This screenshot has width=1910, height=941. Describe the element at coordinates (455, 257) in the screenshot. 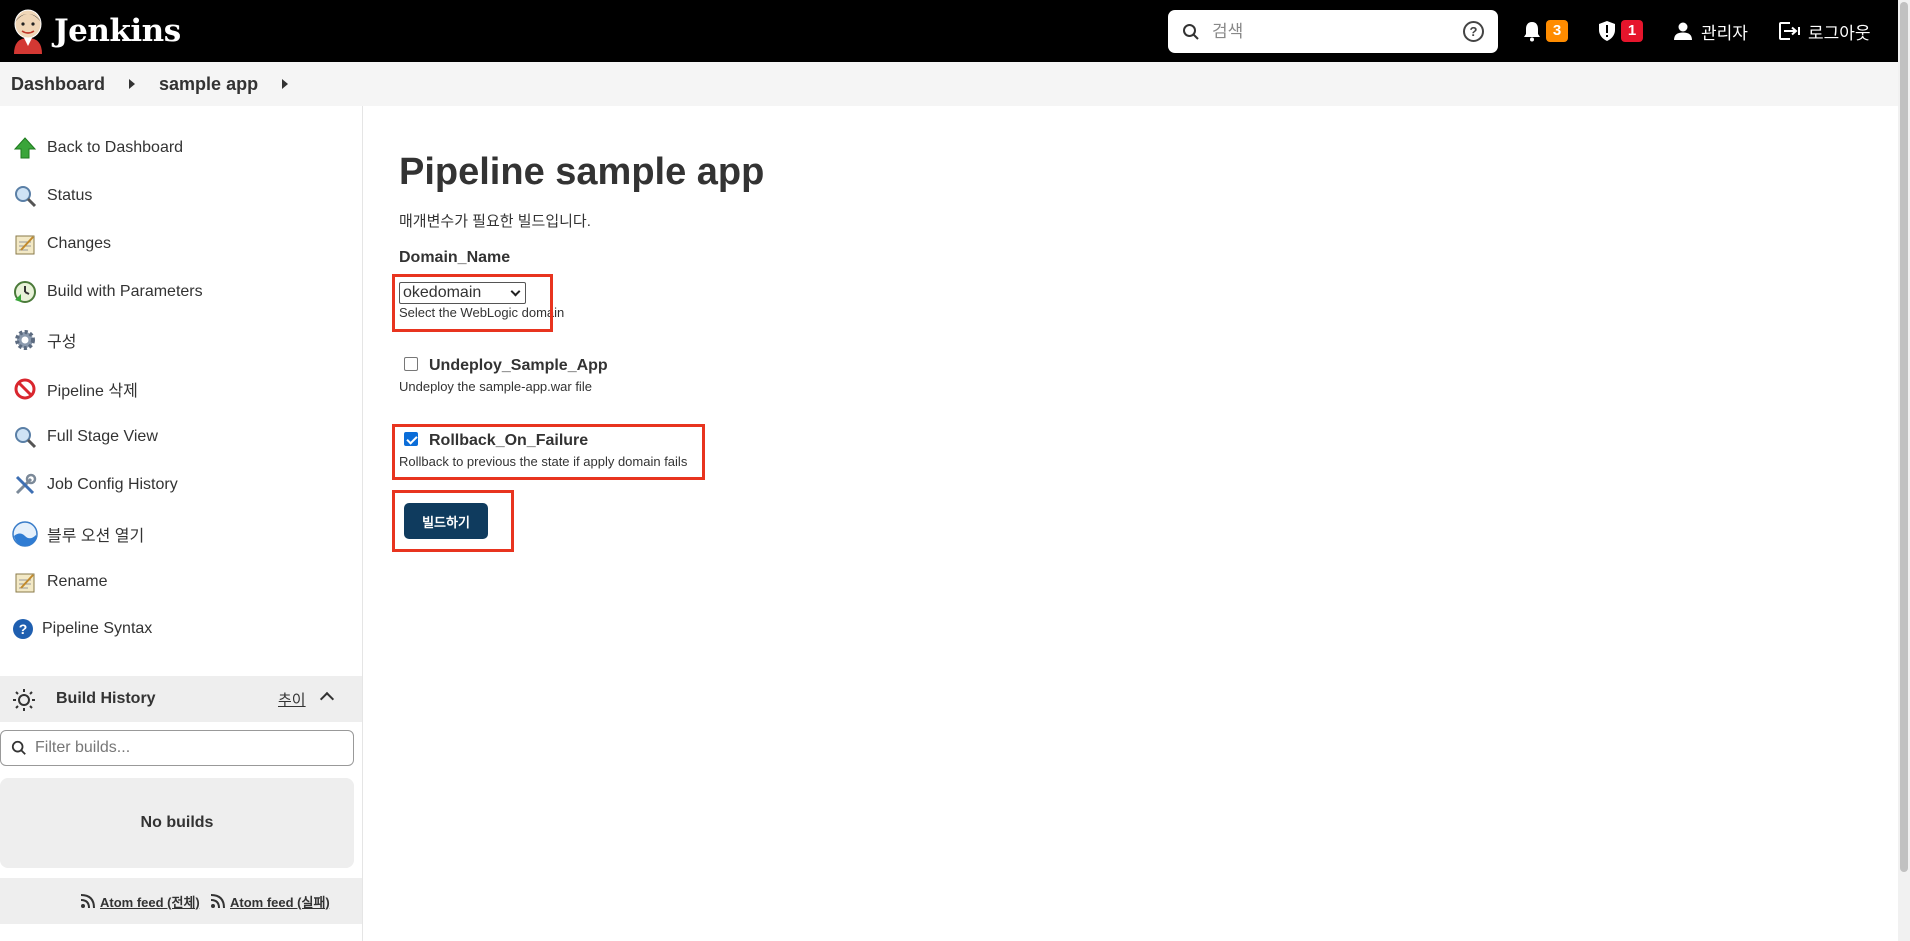

I see `domain-name-label: Domain_Name` at that location.